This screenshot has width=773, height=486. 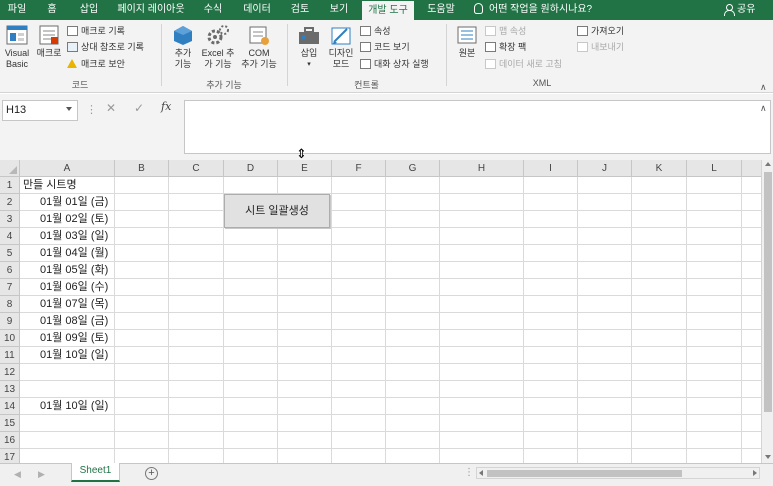 What do you see at coordinates (505, 31) in the screenshot?
I see `map-properties-button: 맵 속성` at bounding box center [505, 31].